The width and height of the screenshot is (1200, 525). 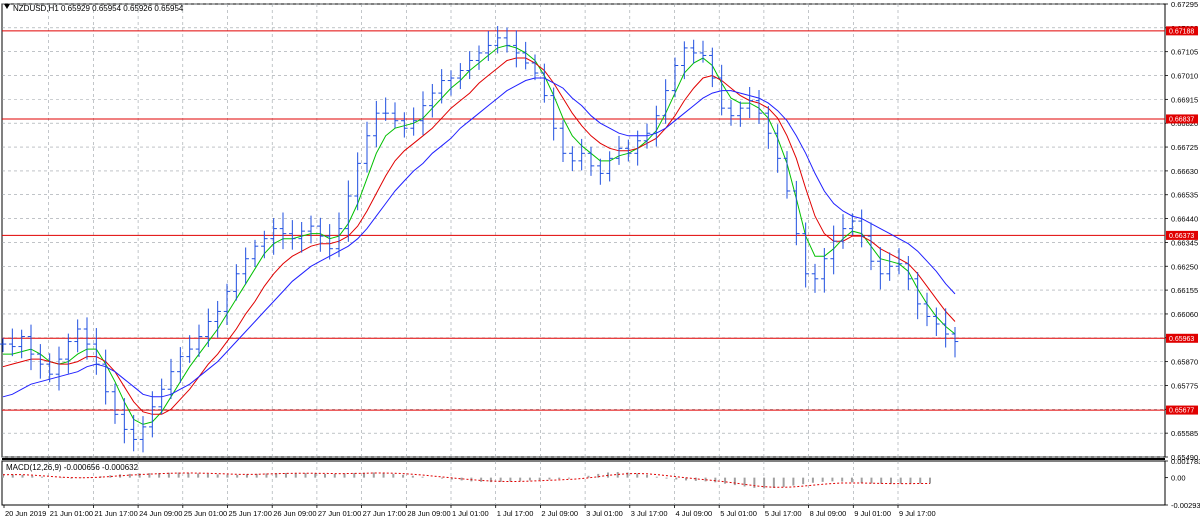 I want to click on x-tick-label: 25 Jun 17:00, so click(x=250, y=513).